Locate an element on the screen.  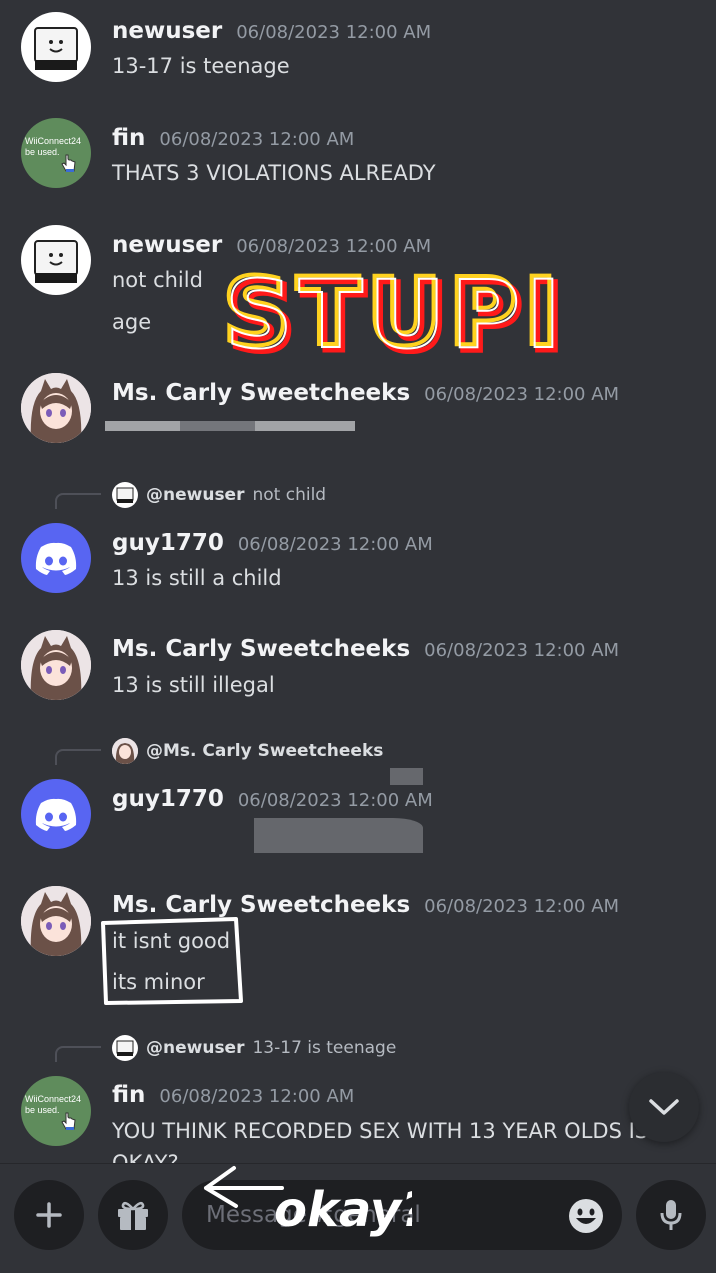
message-text: age is located at coordinates (132, 322).